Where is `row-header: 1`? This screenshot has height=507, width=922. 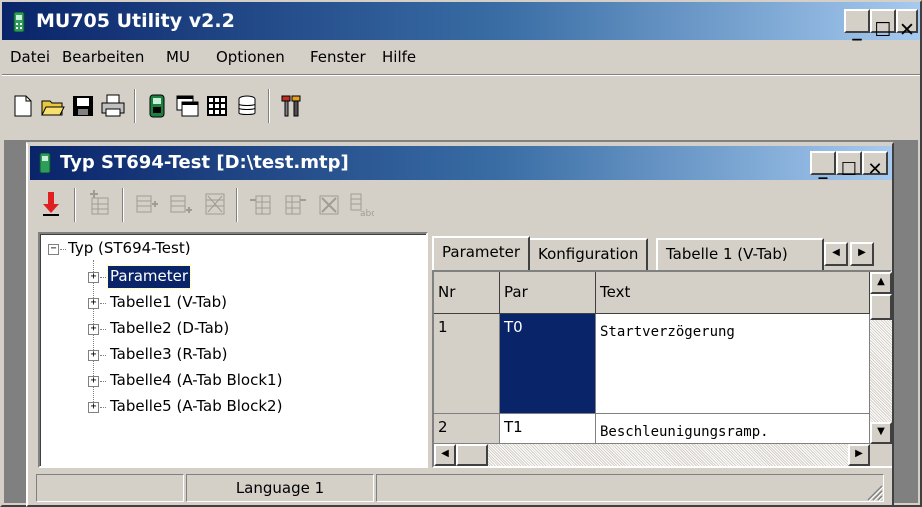 row-header: 1 is located at coordinates (467, 364).